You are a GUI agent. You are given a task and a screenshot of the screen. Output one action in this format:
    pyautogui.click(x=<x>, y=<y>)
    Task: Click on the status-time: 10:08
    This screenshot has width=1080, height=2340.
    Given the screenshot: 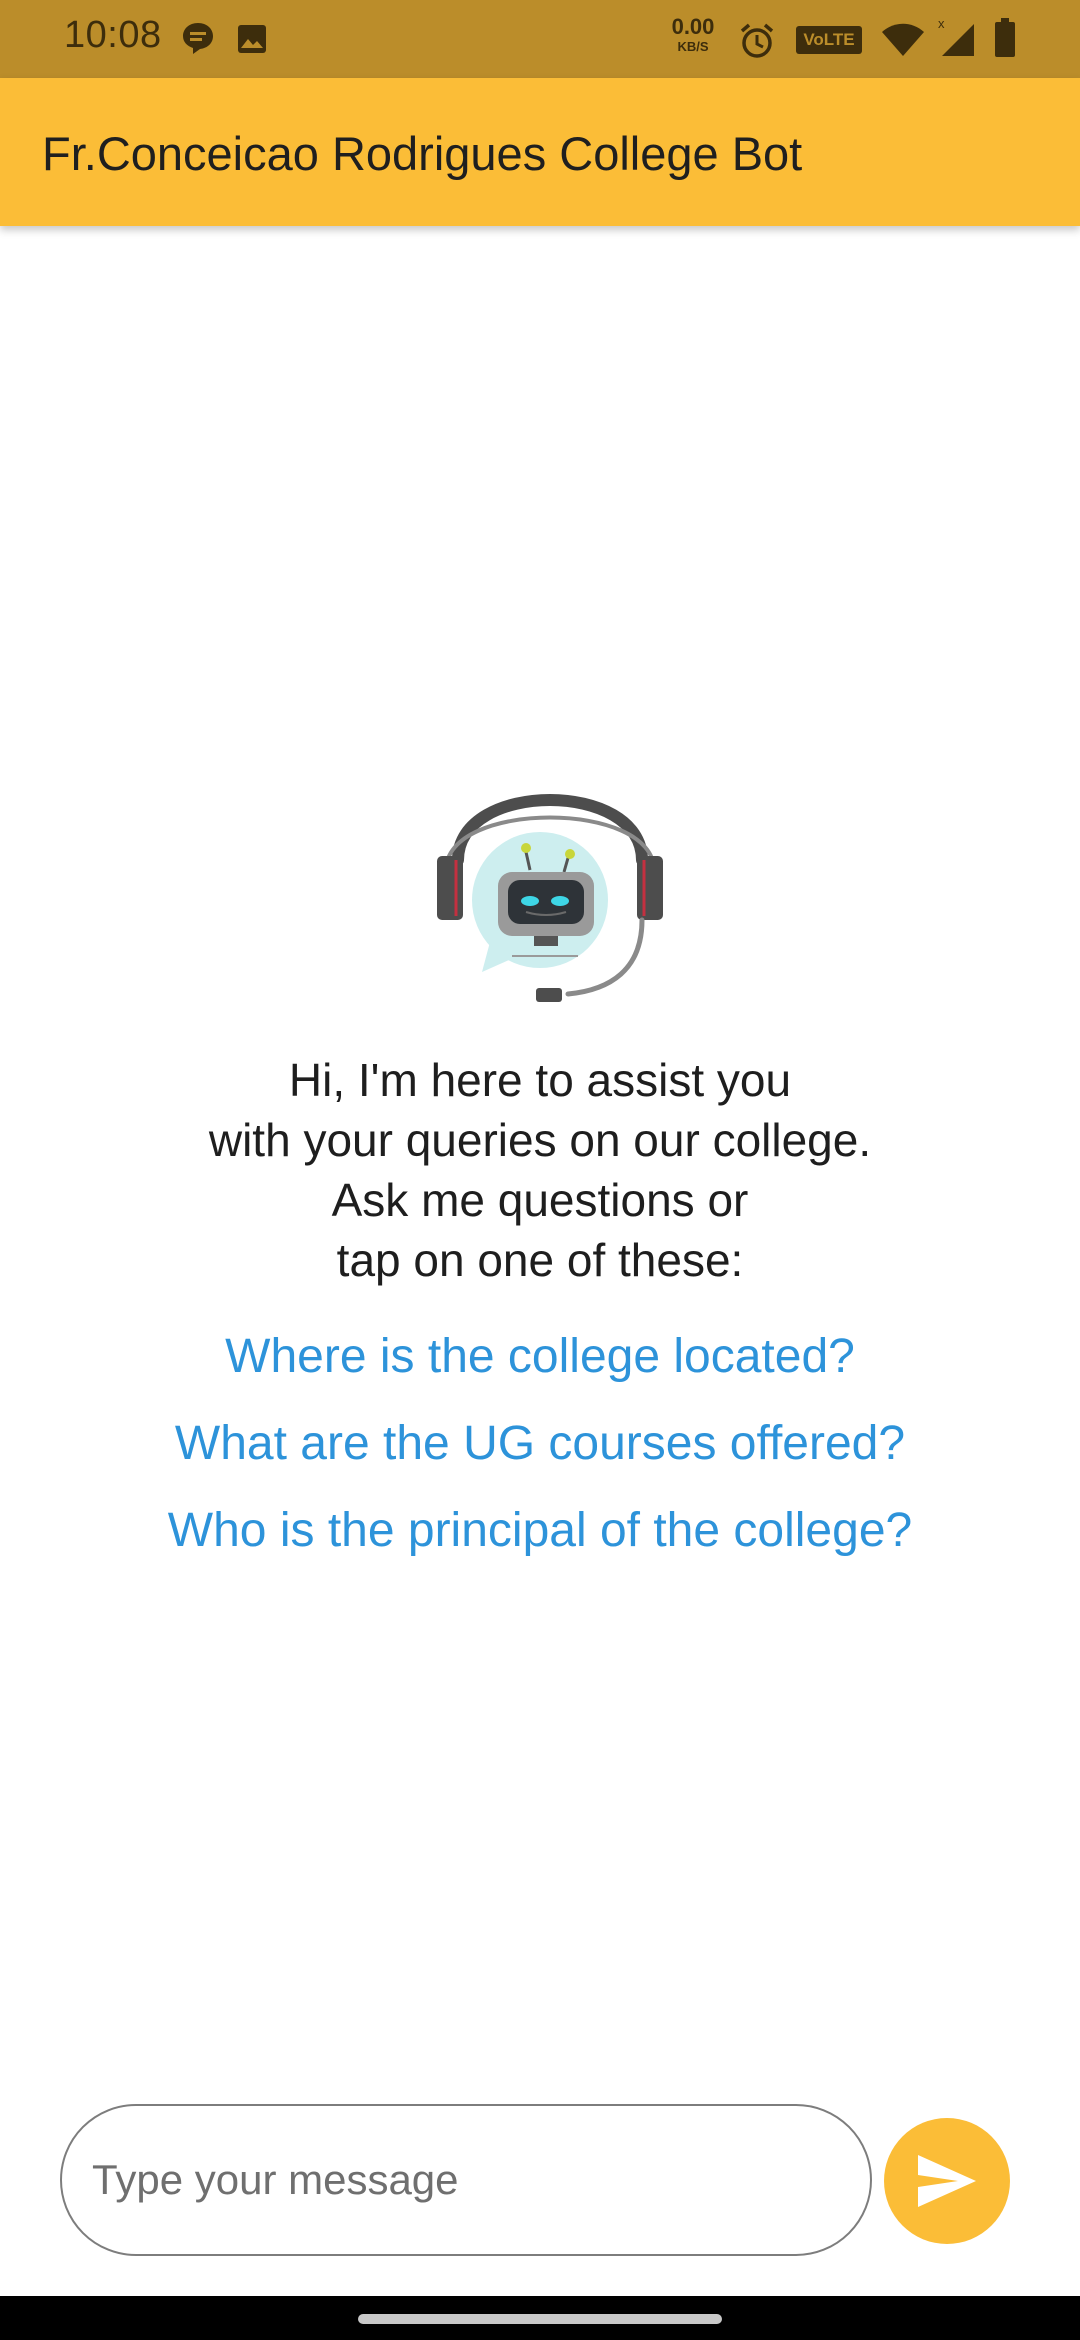 What is the action you would take?
    pyautogui.click(x=113, y=35)
    